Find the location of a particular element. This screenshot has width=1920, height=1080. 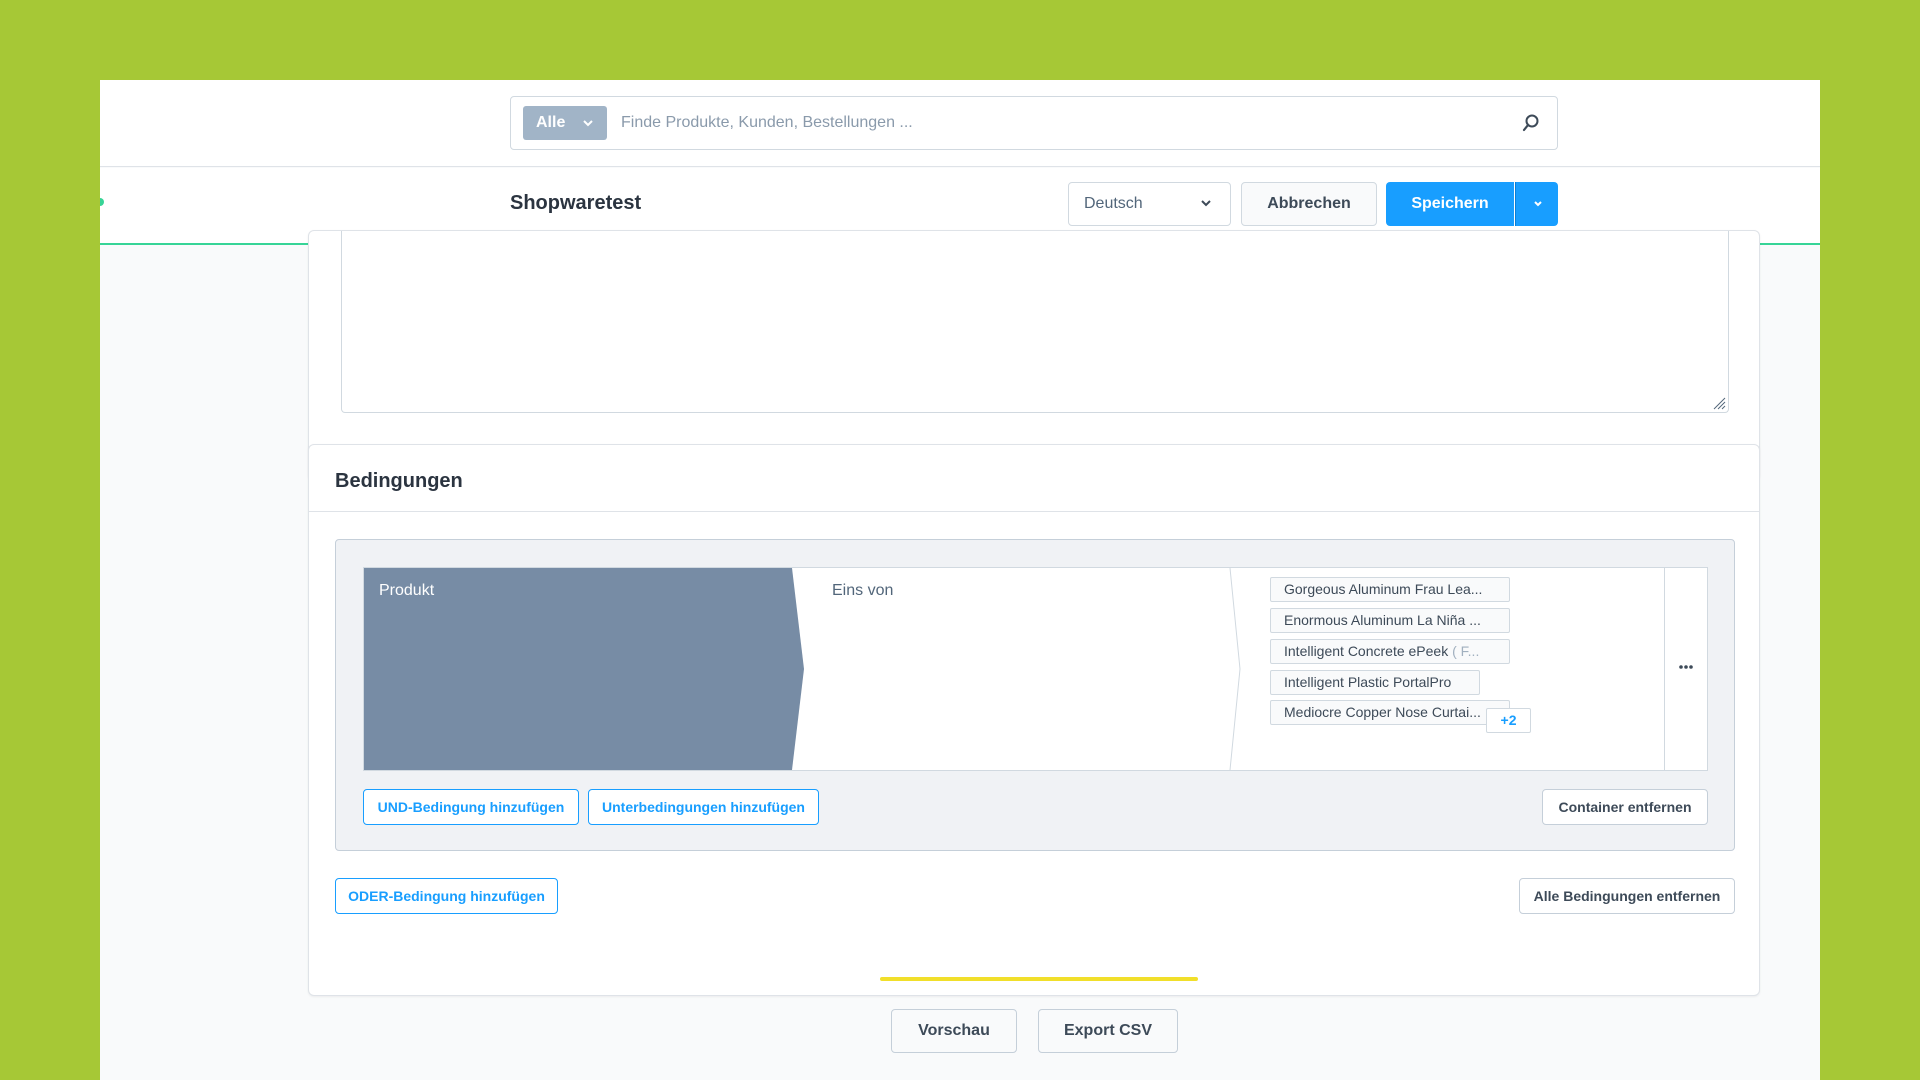

search-icon is located at coordinates (1531, 123).